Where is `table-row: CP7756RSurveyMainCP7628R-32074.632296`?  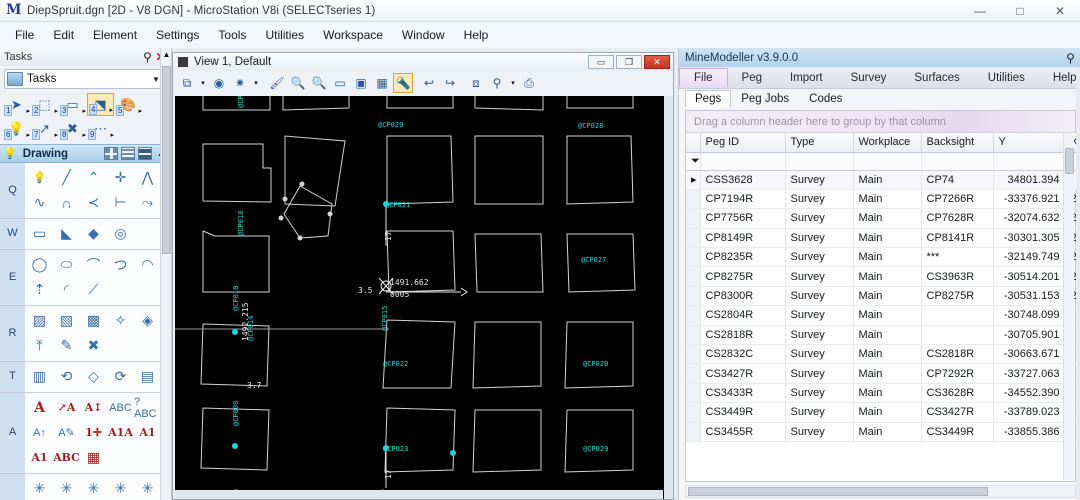 table-row: CP7756RSurveyMainCP7628R-32074.632296 is located at coordinates (883, 218).